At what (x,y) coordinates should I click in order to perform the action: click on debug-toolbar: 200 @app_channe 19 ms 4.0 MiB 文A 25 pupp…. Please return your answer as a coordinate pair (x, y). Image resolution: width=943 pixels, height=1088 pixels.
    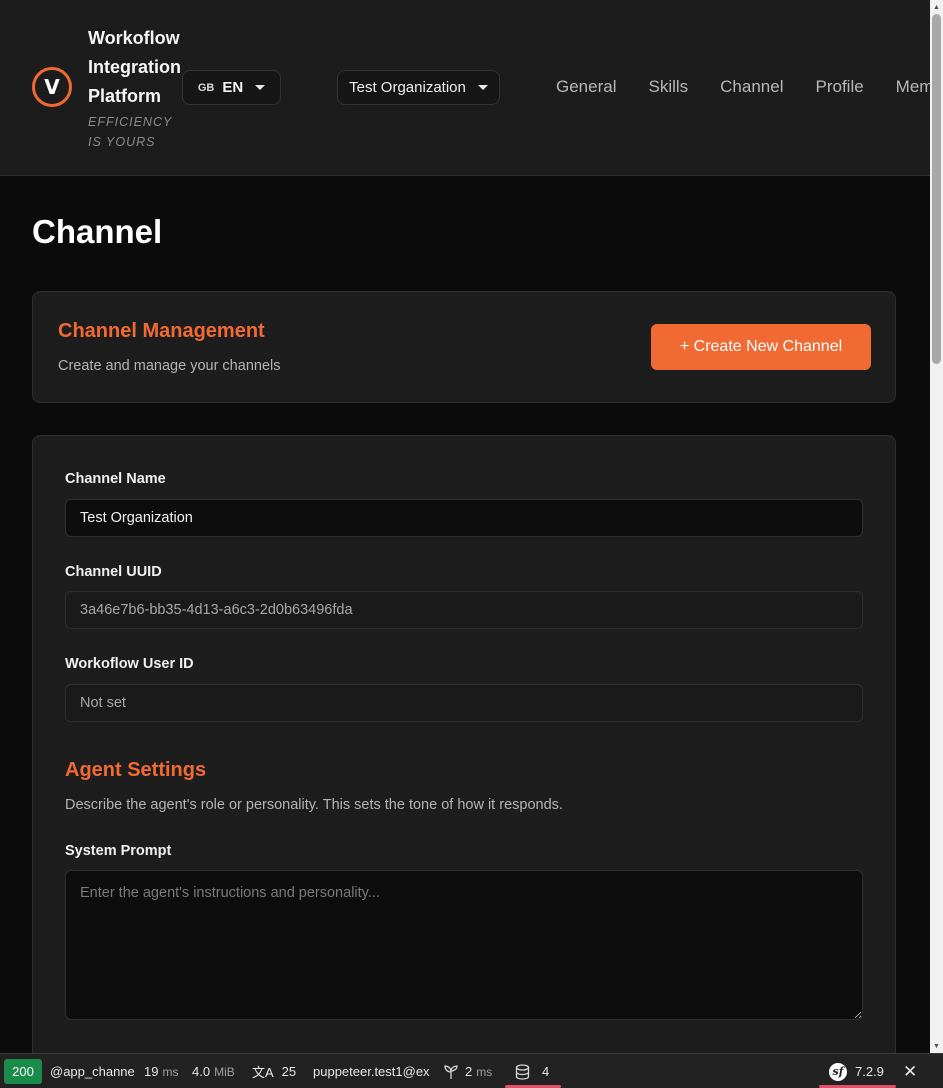
    Looking at the image, I should click on (471, 1070).